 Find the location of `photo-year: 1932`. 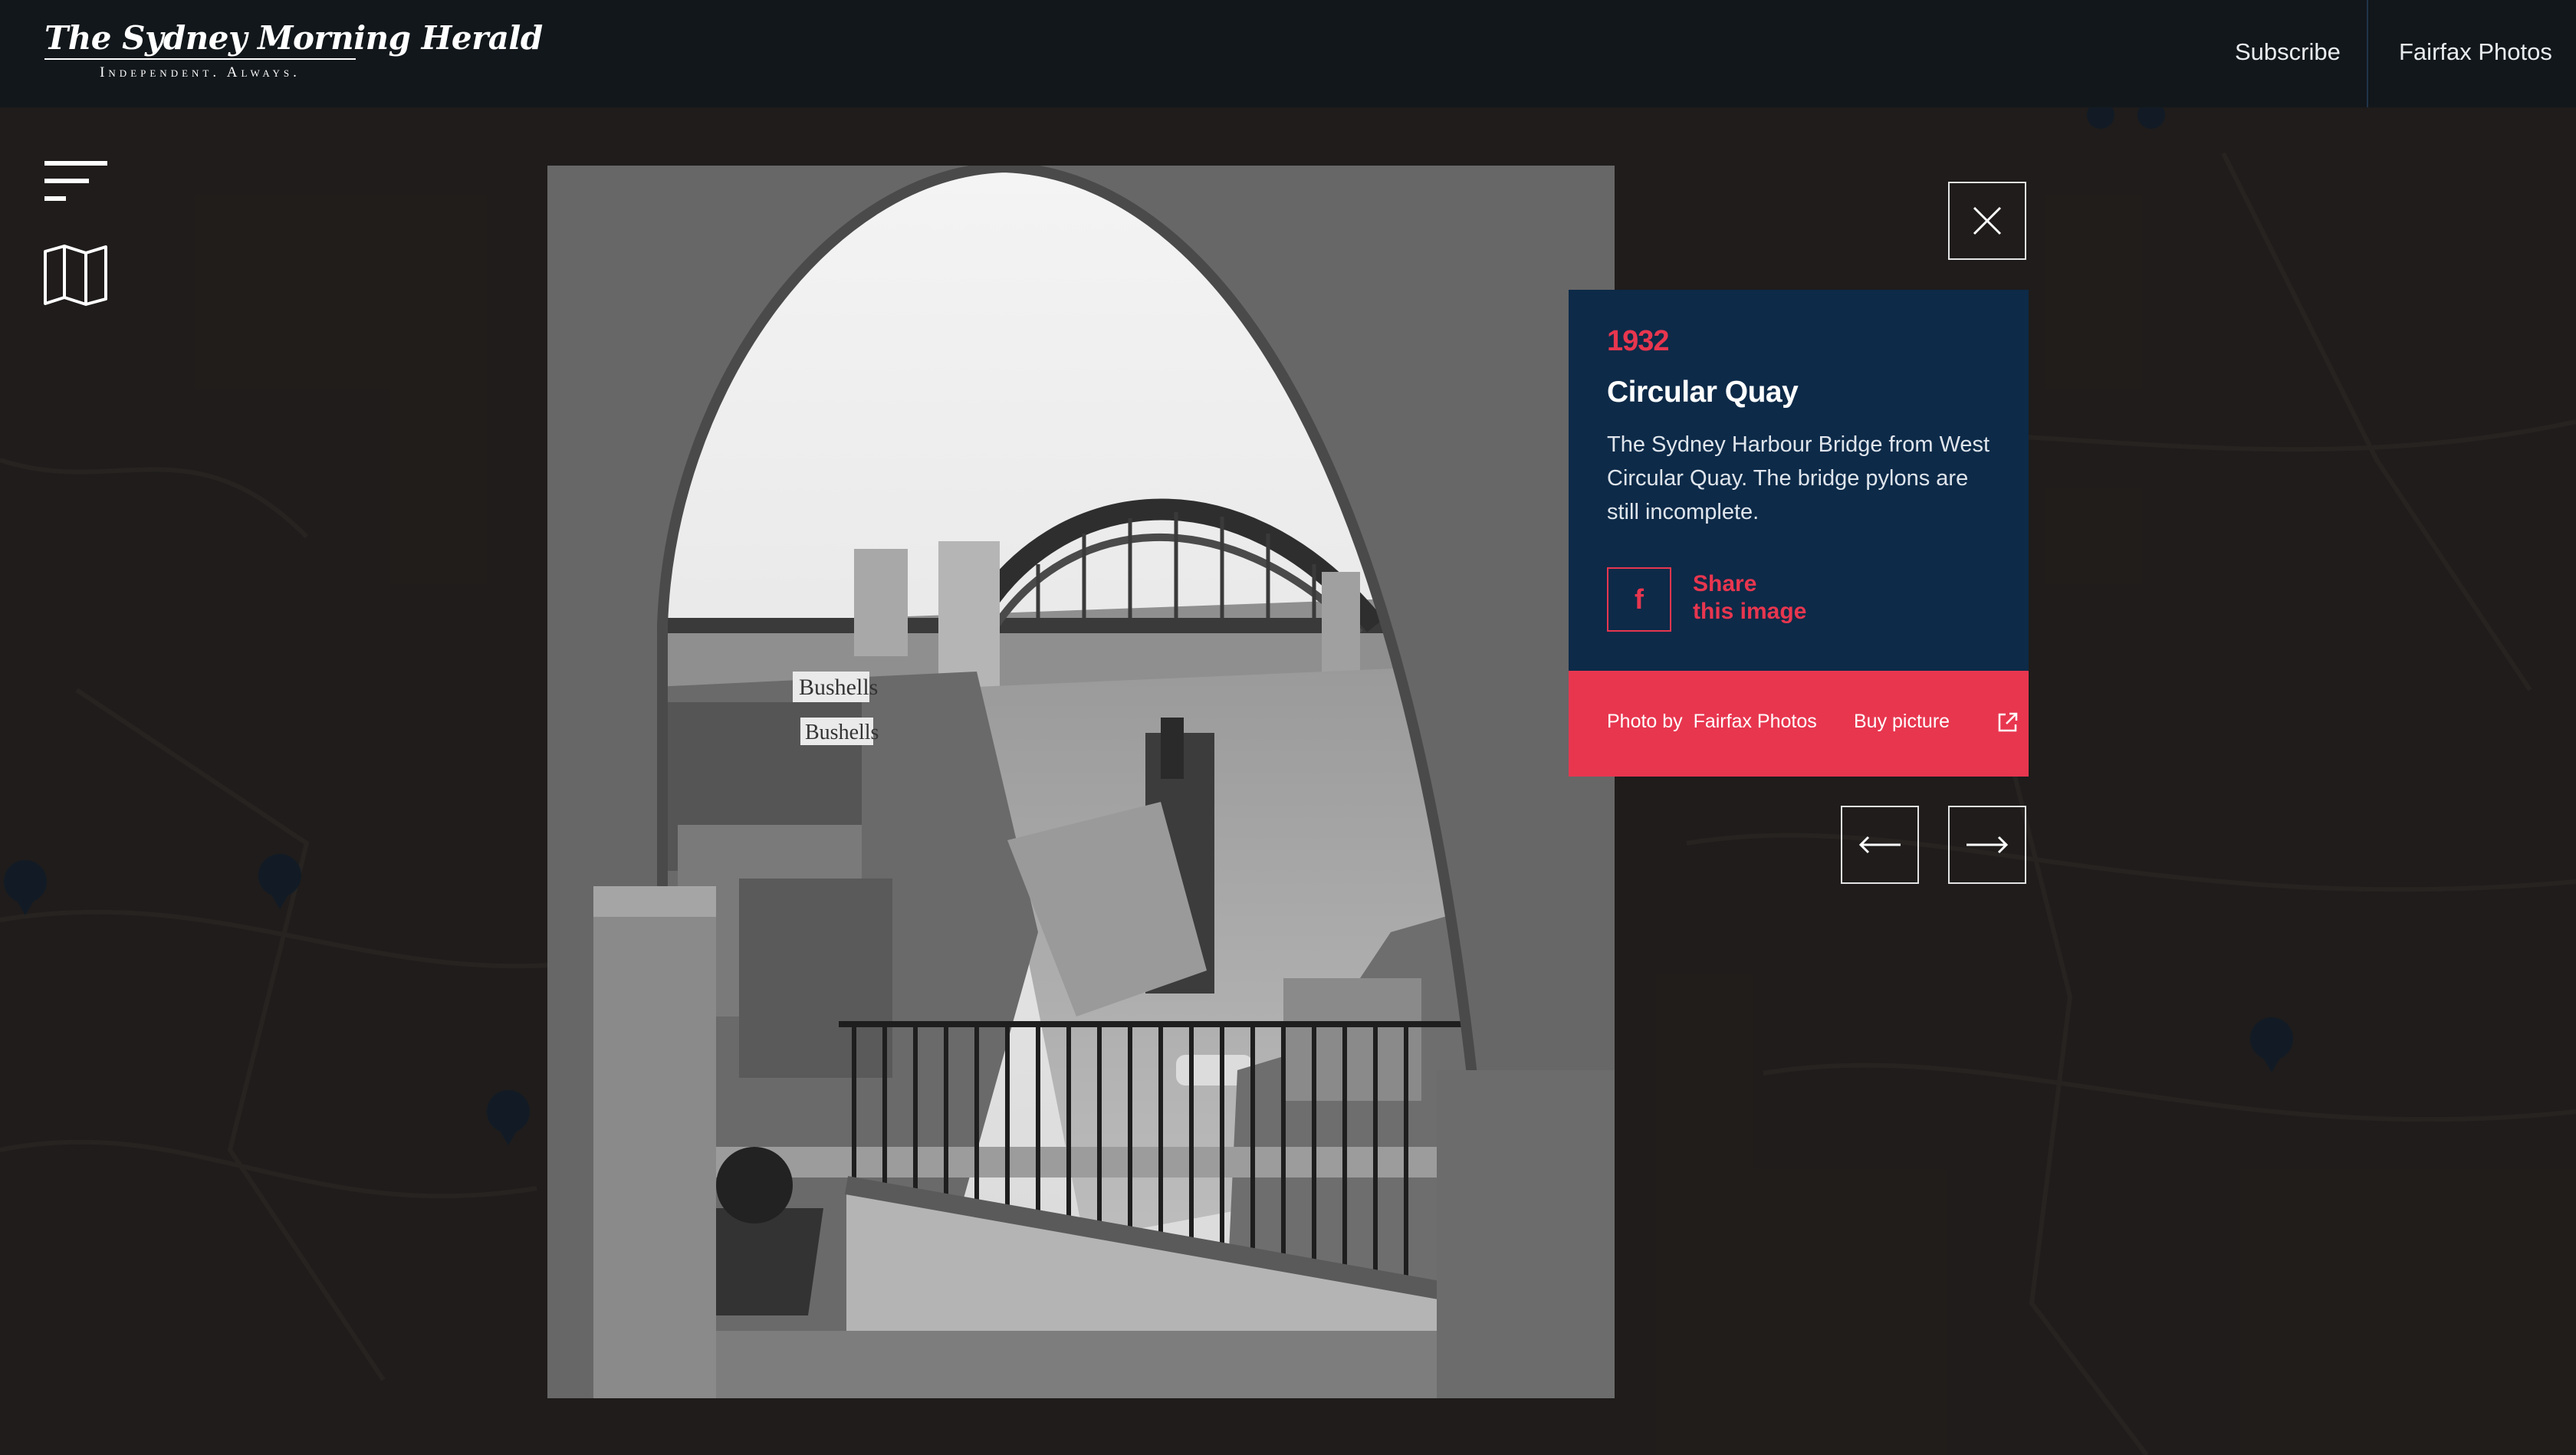

photo-year: 1932 is located at coordinates (1639, 341).